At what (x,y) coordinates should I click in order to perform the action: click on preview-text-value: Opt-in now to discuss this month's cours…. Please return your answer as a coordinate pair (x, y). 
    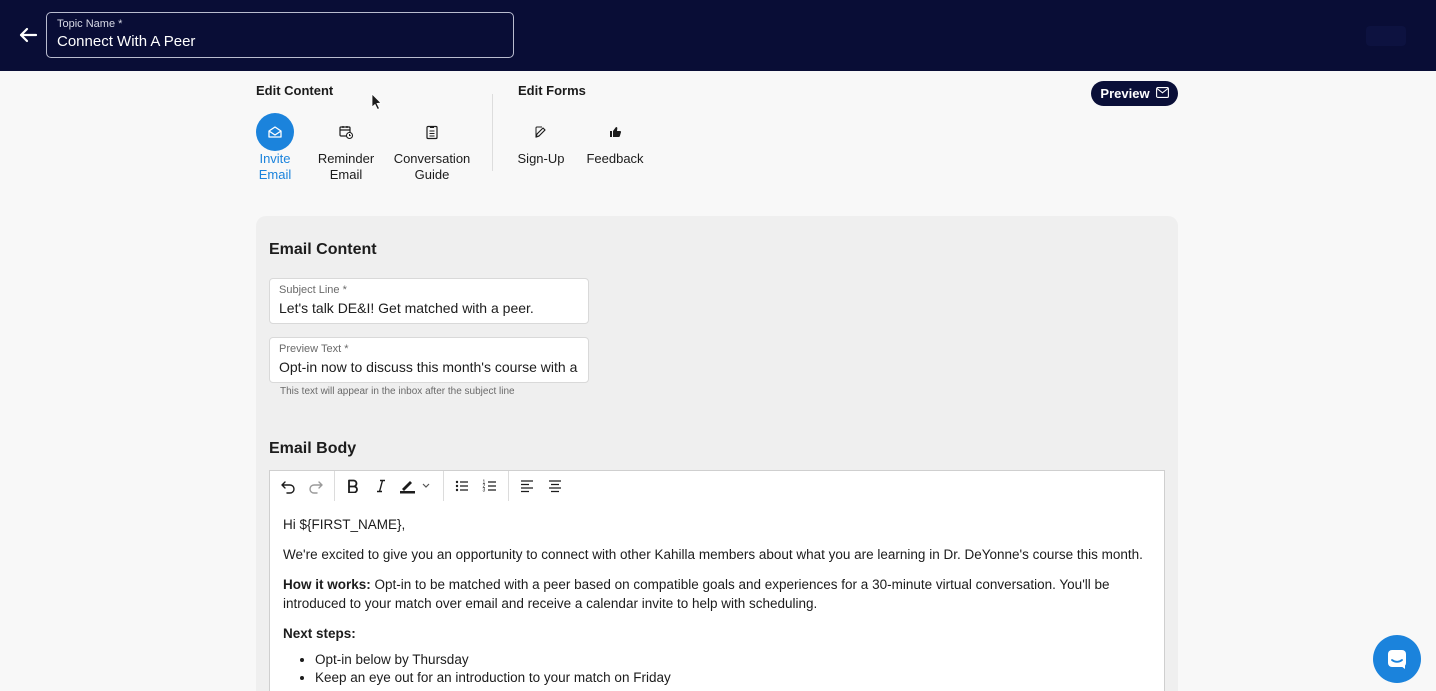
    Looking at the image, I should click on (428, 367).